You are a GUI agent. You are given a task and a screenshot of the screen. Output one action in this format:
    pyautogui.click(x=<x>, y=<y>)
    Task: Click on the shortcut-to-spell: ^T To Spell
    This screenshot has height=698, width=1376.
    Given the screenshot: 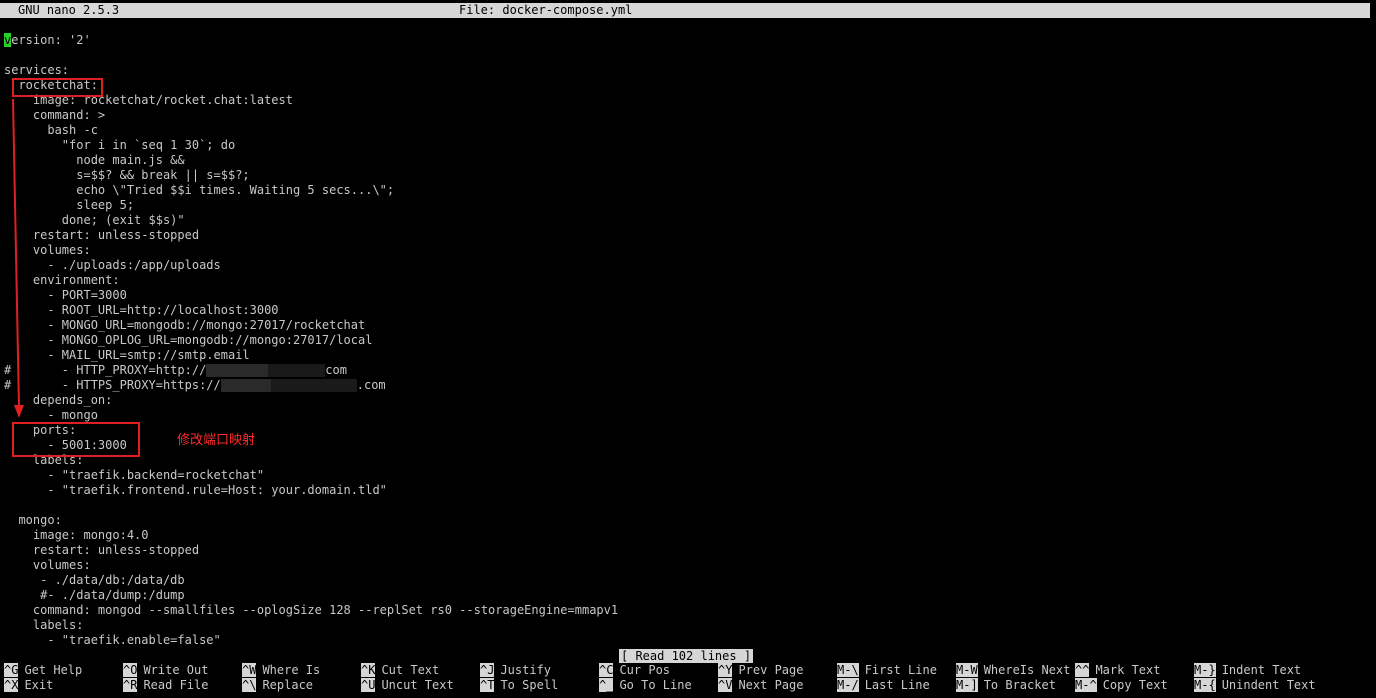 What is the action you would take?
    pyautogui.click(x=519, y=685)
    